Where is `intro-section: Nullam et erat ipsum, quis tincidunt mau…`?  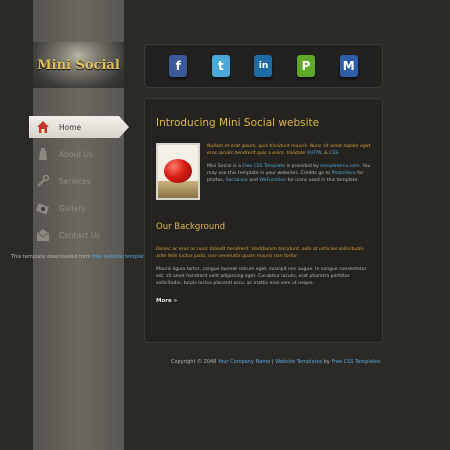
intro-section: Nullam et erat ipsum, quis tincidunt mau… is located at coordinates (263, 171).